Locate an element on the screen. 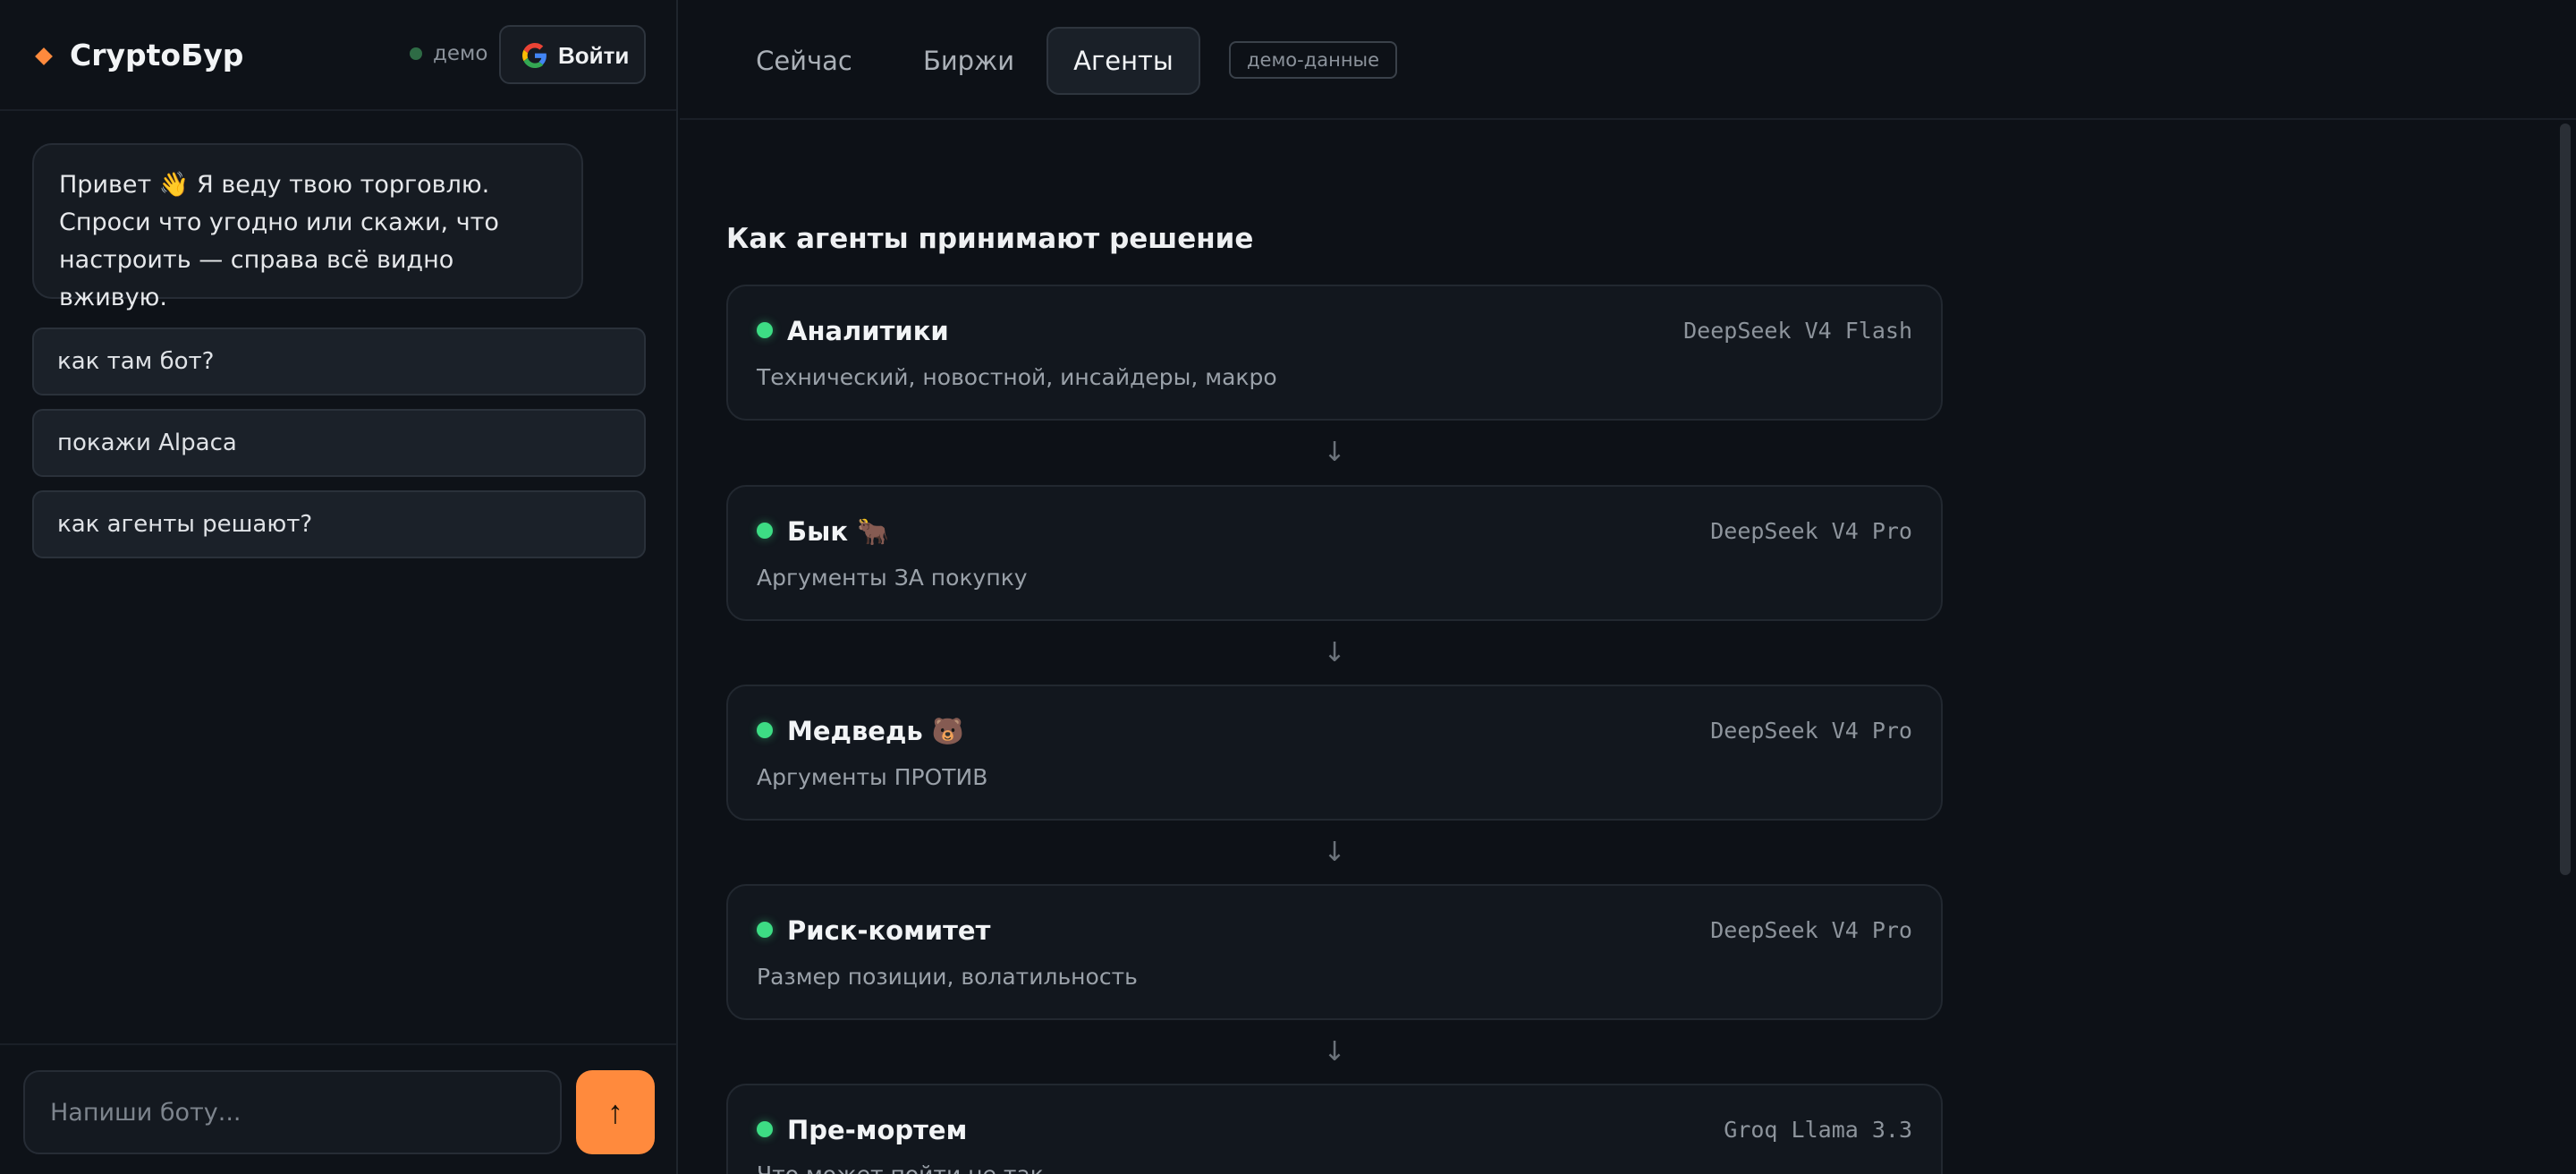  tab-agents: Агенты is located at coordinates (1123, 61).